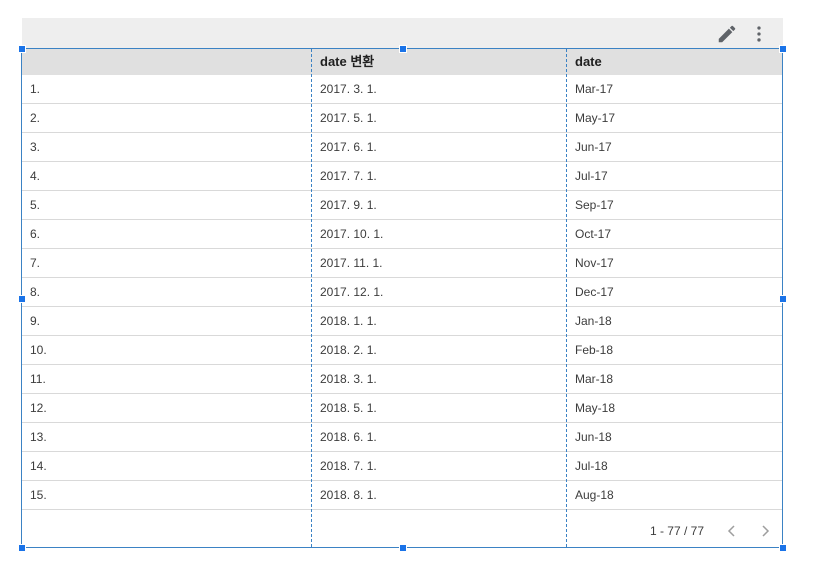 The image size is (819, 572). I want to click on row-index-cell: 12., so click(38, 408).